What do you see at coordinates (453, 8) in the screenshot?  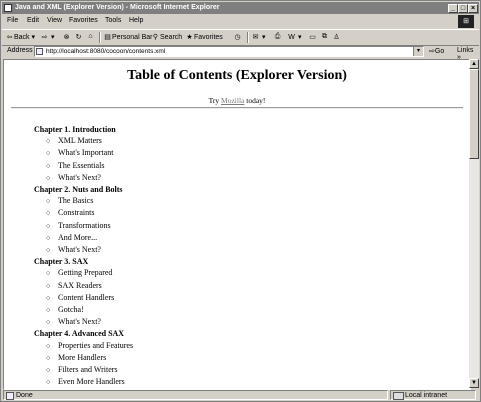 I see `minimize-button: _` at bounding box center [453, 8].